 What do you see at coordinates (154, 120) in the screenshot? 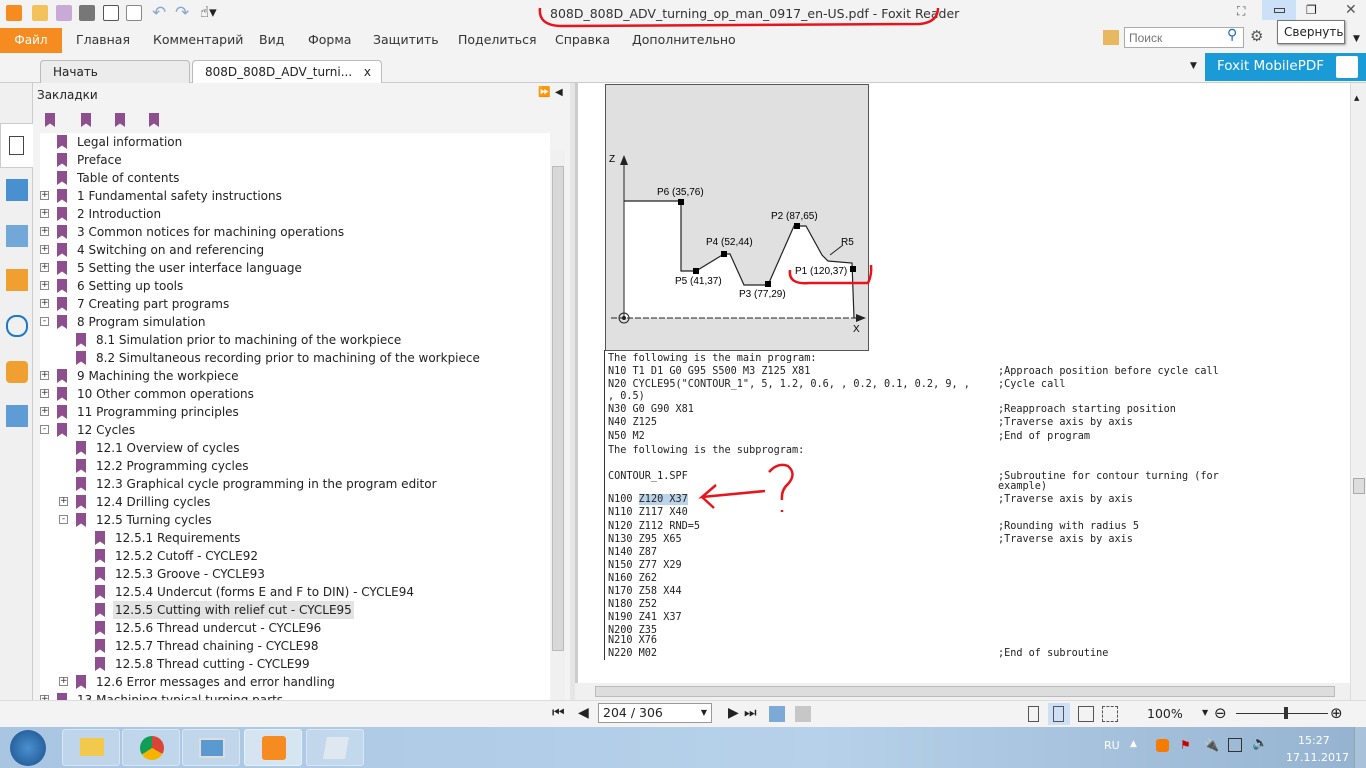
I see `bookmark-options-icon` at bounding box center [154, 120].